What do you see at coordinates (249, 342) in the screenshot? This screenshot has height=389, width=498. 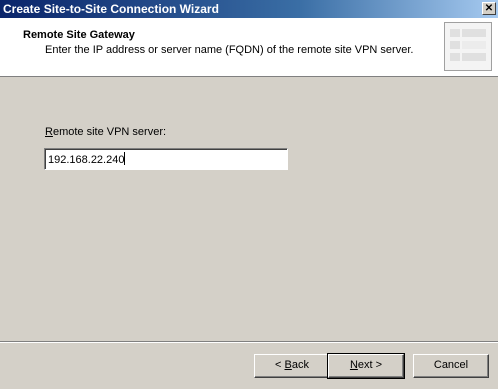 I see `button-separator` at bounding box center [249, 342].